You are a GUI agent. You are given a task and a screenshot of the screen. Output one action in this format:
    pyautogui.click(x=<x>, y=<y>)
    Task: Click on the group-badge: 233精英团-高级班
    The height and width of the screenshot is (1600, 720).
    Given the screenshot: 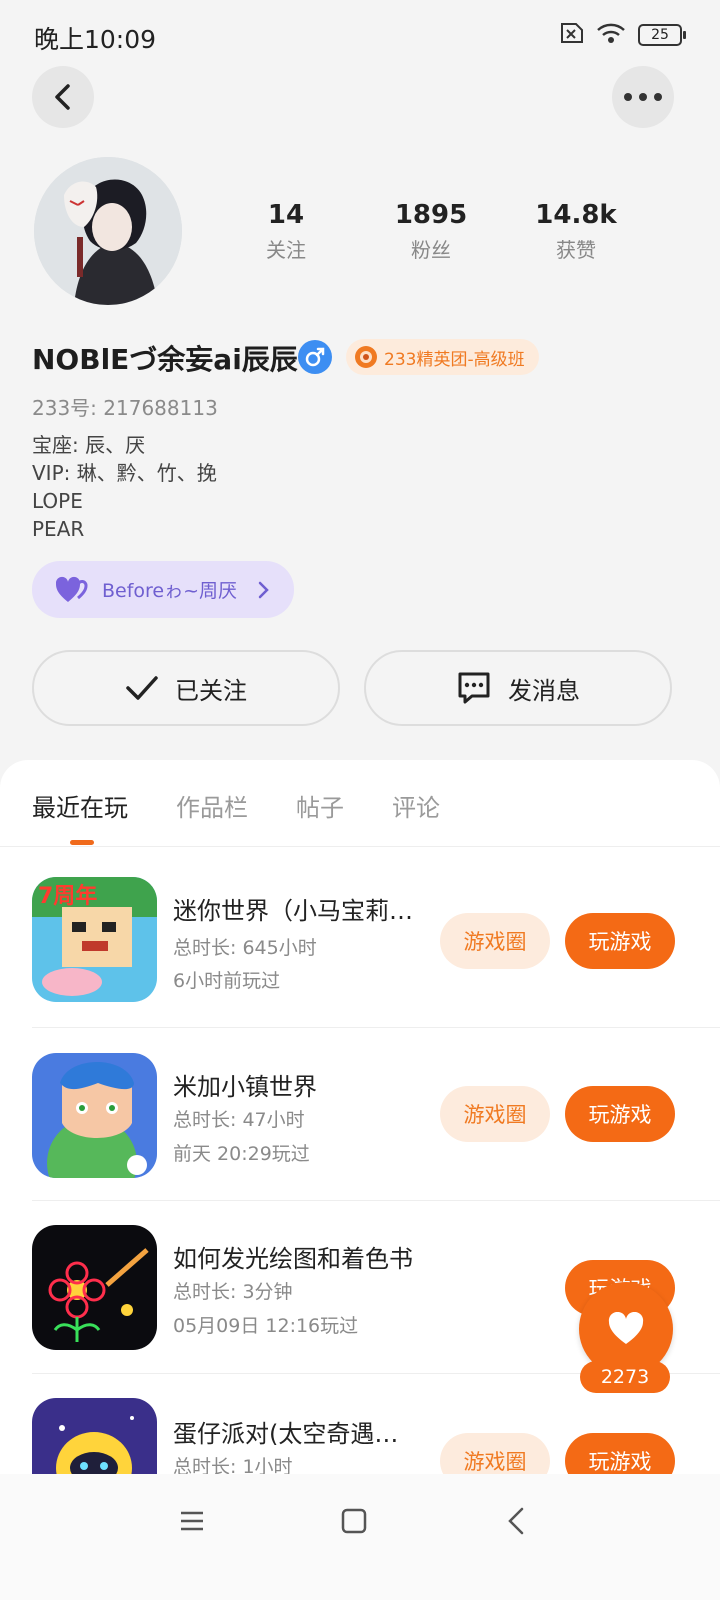 What is the action you would take?
    pyautogui.click(x=442, y=357)
    